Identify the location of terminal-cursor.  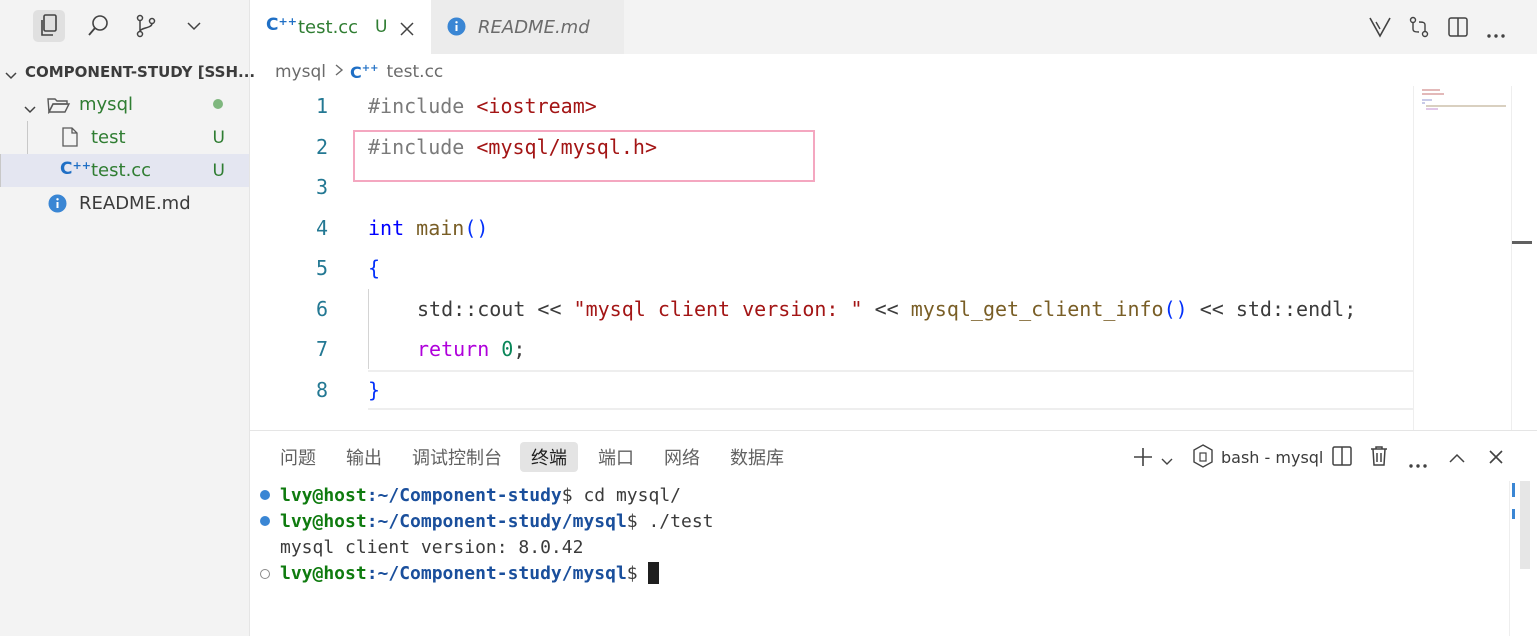
(654, 573).